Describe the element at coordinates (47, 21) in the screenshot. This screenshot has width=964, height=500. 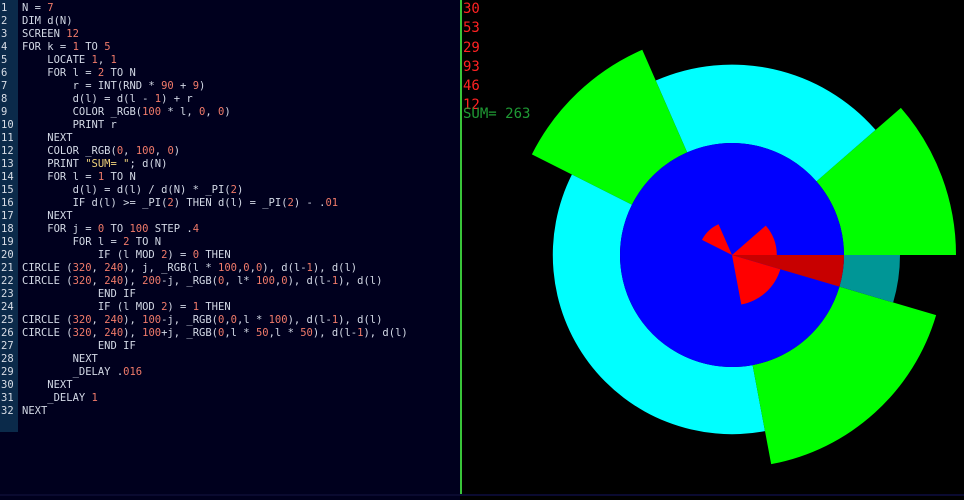
I see `code-text: DIM d(N)` at that location.